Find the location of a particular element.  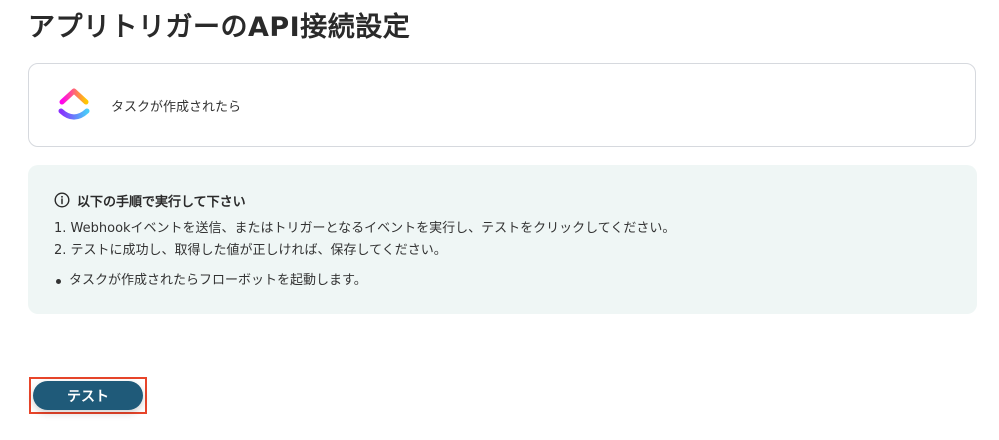

info-icon is located at coordinates (62, 200).